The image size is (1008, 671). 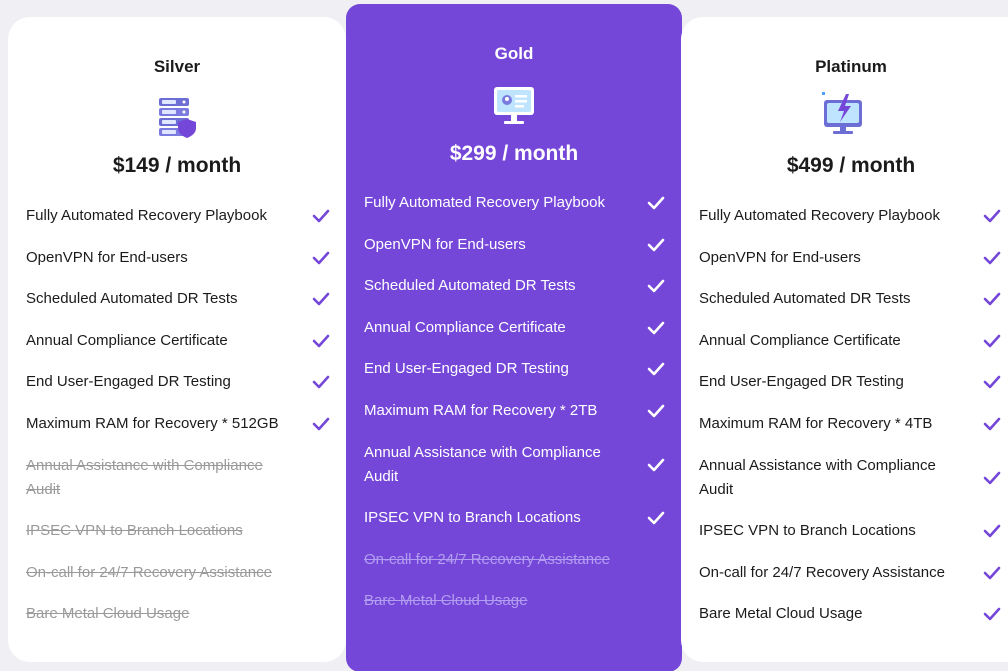 What do you see at coordinates (514, 53) in the screenshot?
I see `plan-title: Gold` at bounding box center [514, 53].